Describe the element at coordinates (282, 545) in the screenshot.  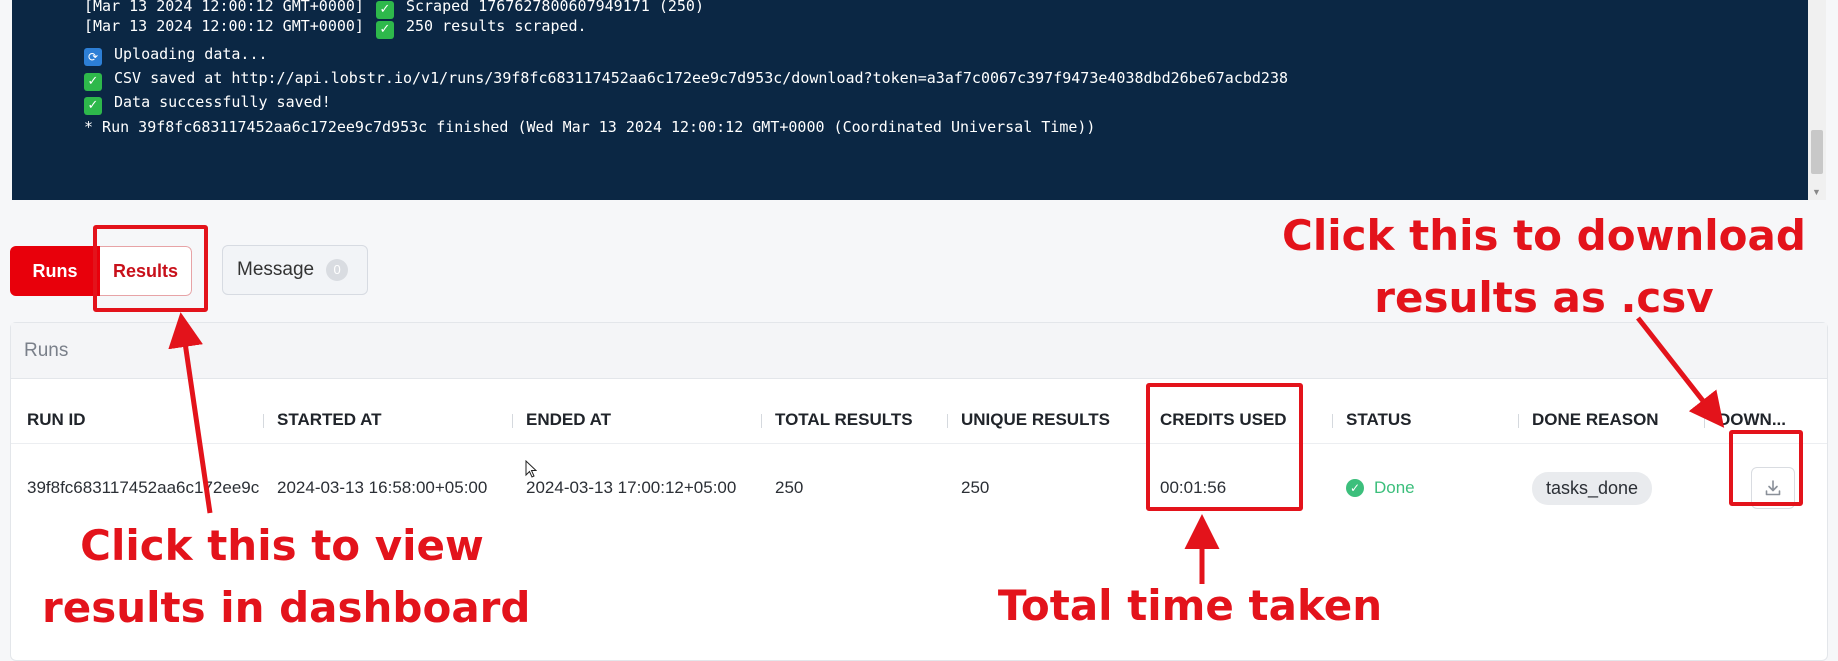
I see `annotation-line: Click this to view` at that location.